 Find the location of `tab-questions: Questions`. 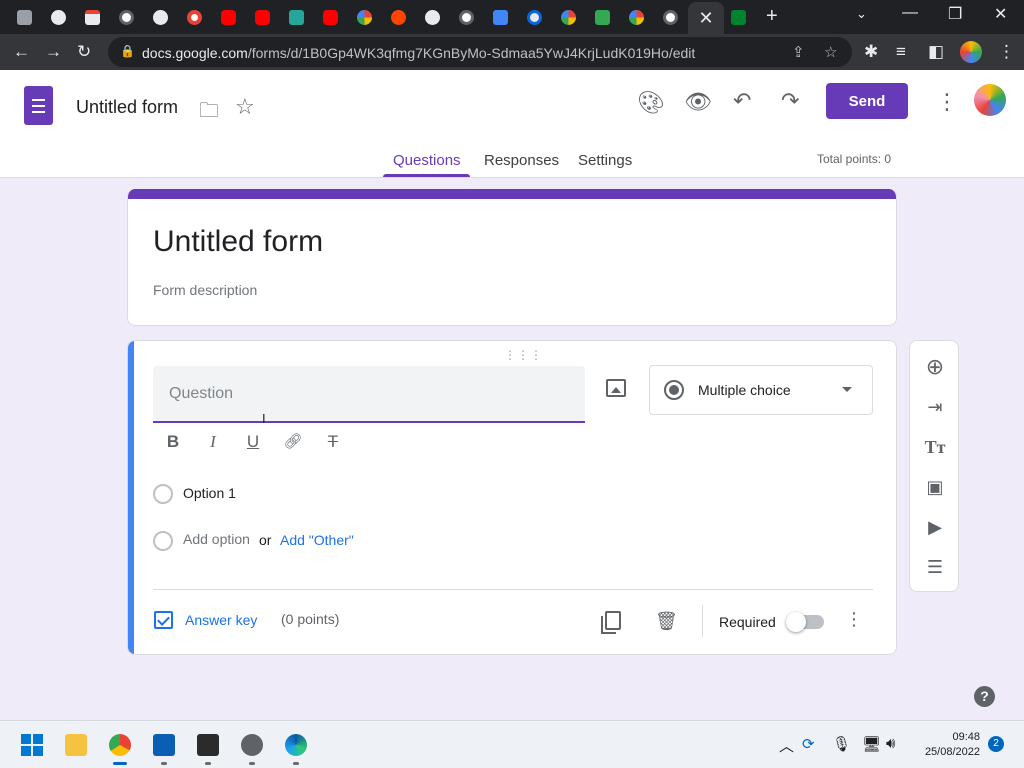

tab-questions: Questions is located at coordinates (427, 160).